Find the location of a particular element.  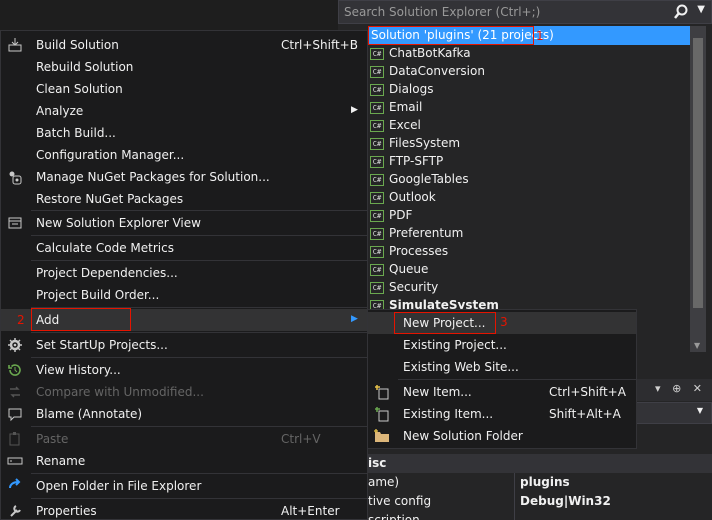

search-options-chevron-icon: ▼ is located at coordinates (701, 9).